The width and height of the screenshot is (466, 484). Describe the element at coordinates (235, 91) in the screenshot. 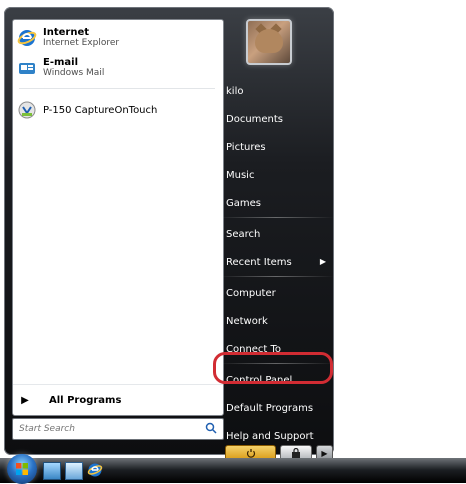

I see `right-item-label: kilo` at that location.